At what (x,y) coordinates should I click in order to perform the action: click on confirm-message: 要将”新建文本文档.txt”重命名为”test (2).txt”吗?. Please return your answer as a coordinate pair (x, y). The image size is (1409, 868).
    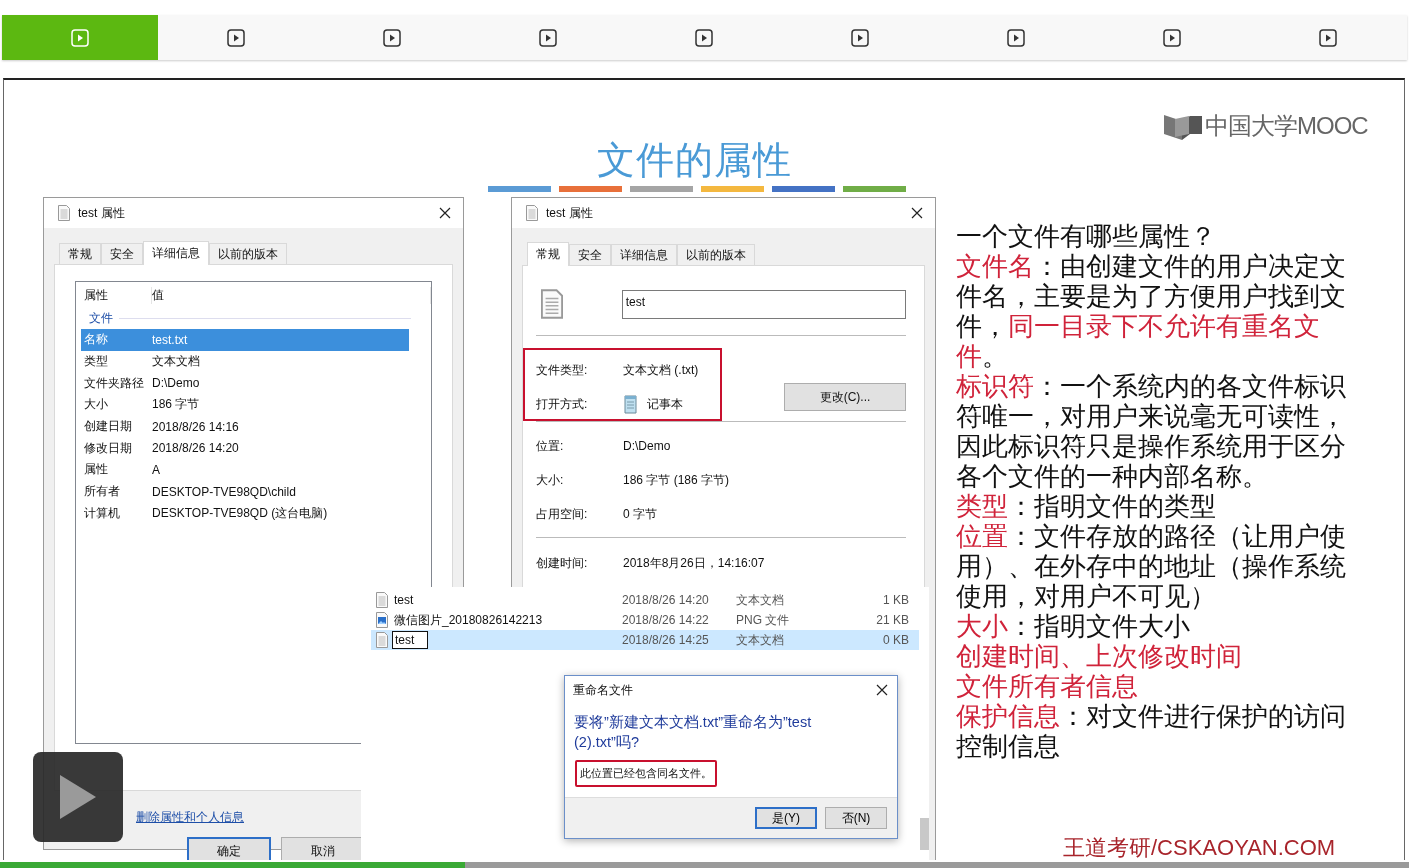
    Looking at the image, I should click on (693, 732).